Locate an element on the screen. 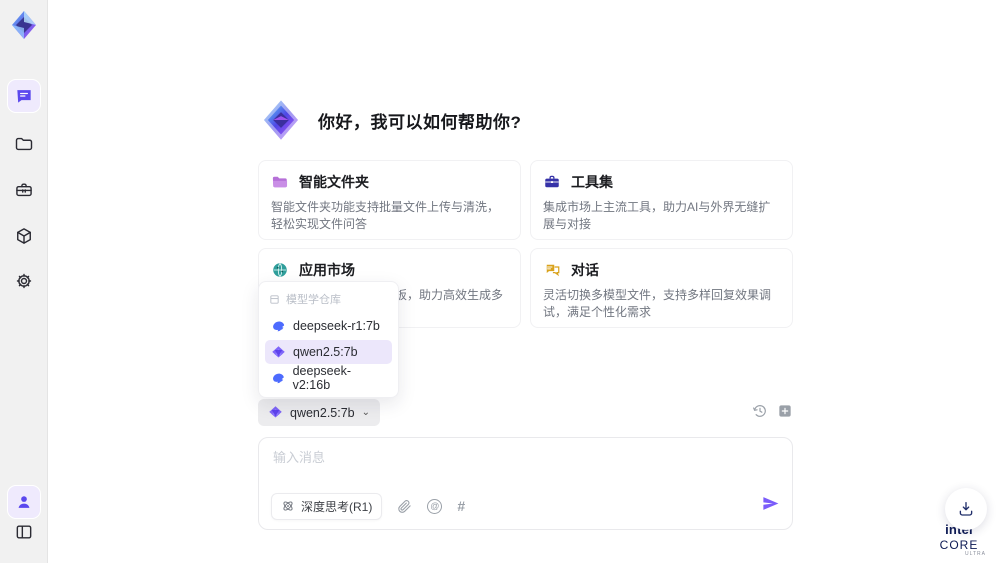 The width and height of the screenshot is (1000, 563). message-input is located at coordinates (523, 469).